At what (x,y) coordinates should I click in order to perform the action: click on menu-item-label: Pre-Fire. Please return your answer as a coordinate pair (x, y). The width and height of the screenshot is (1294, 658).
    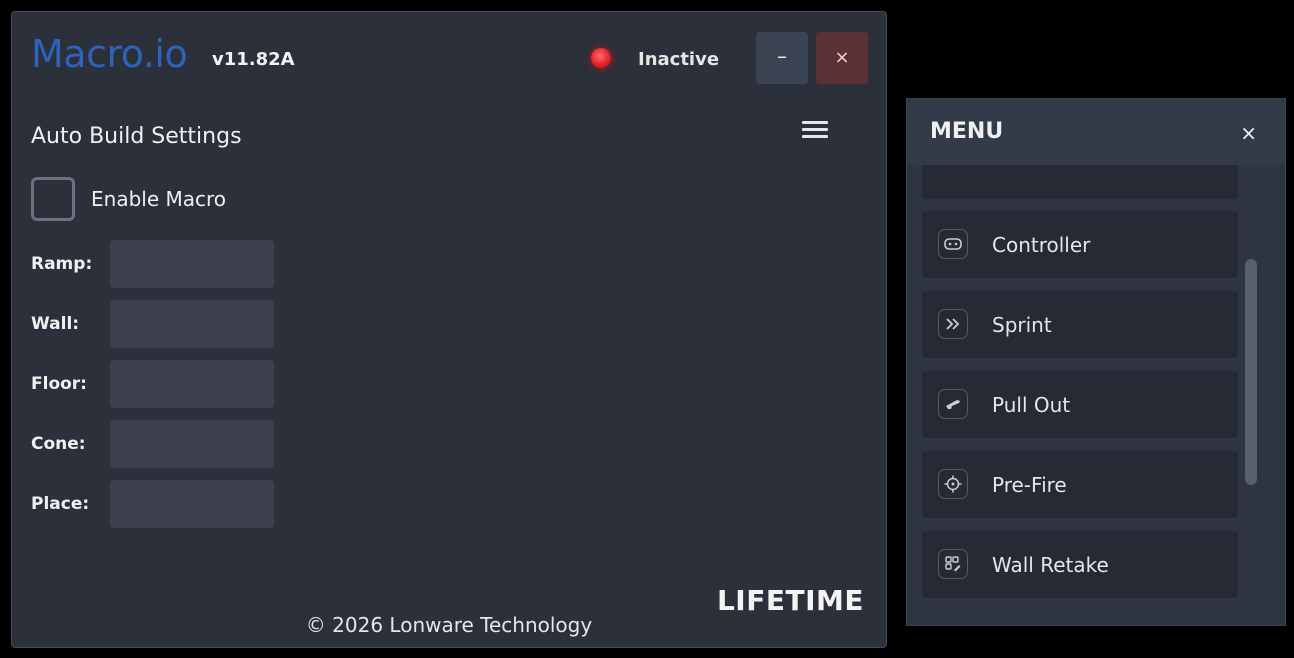
    Looking at the image, I should click on (1029, 485).